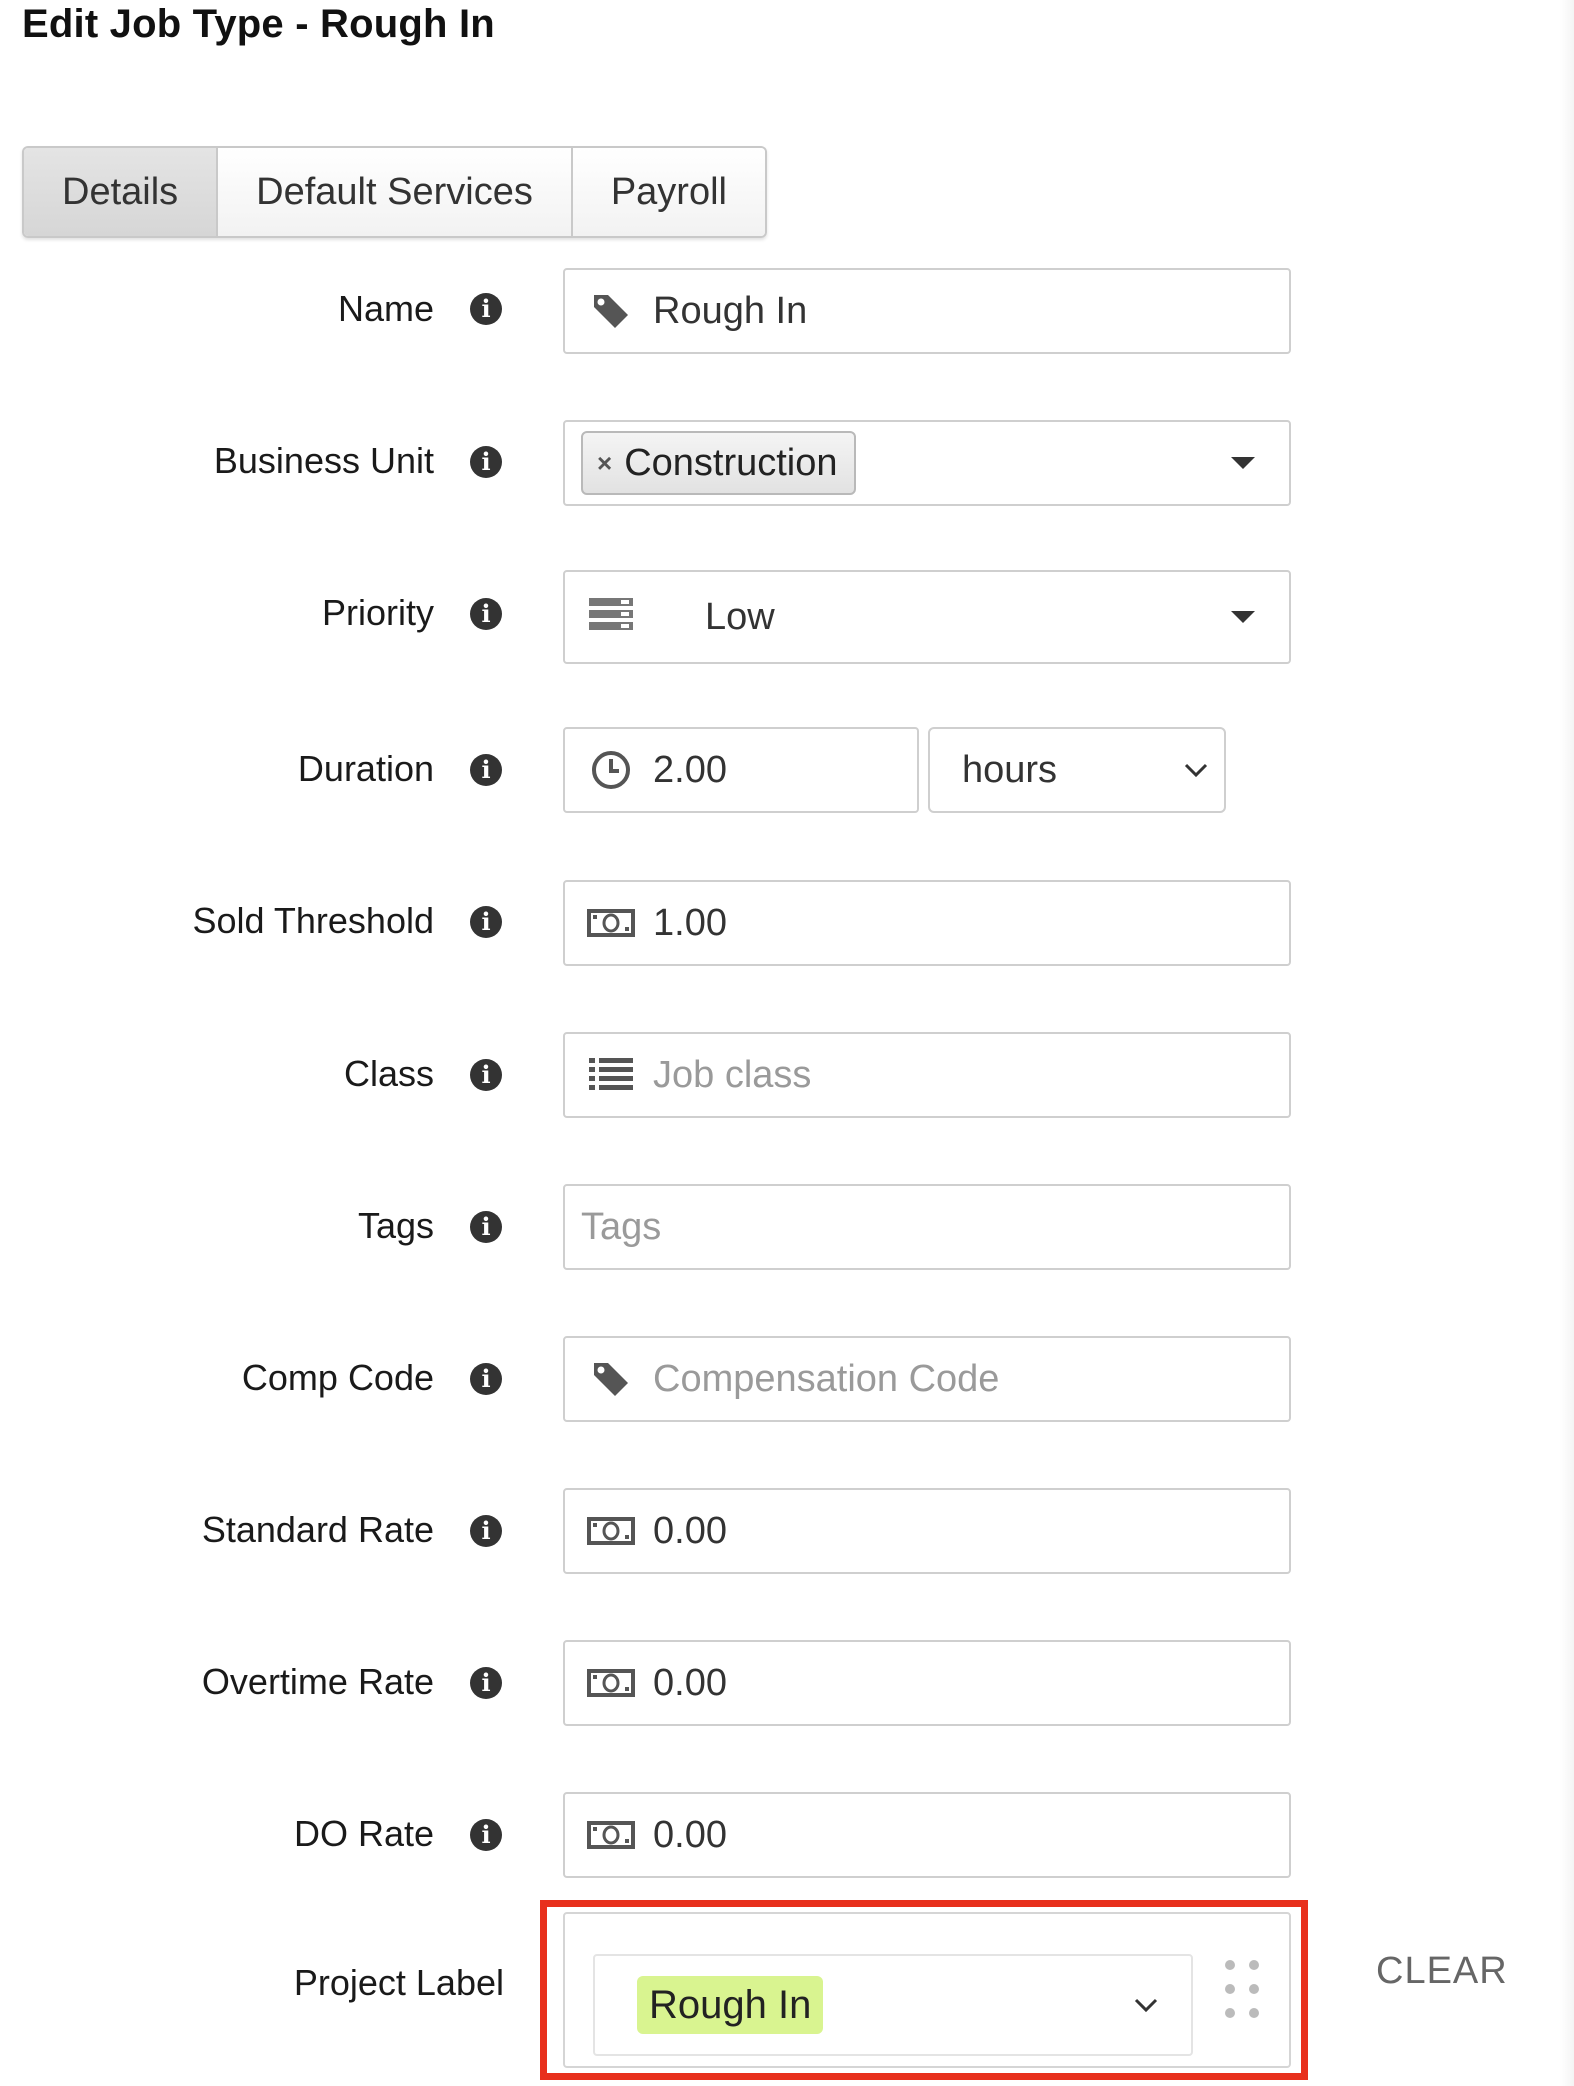 Image resolution: width=1574 pixels, height=2086 pixels. Describe the element at coordinates (621, 1226) in the screenshot. I see `tags-placeholder: Tags` at that location.